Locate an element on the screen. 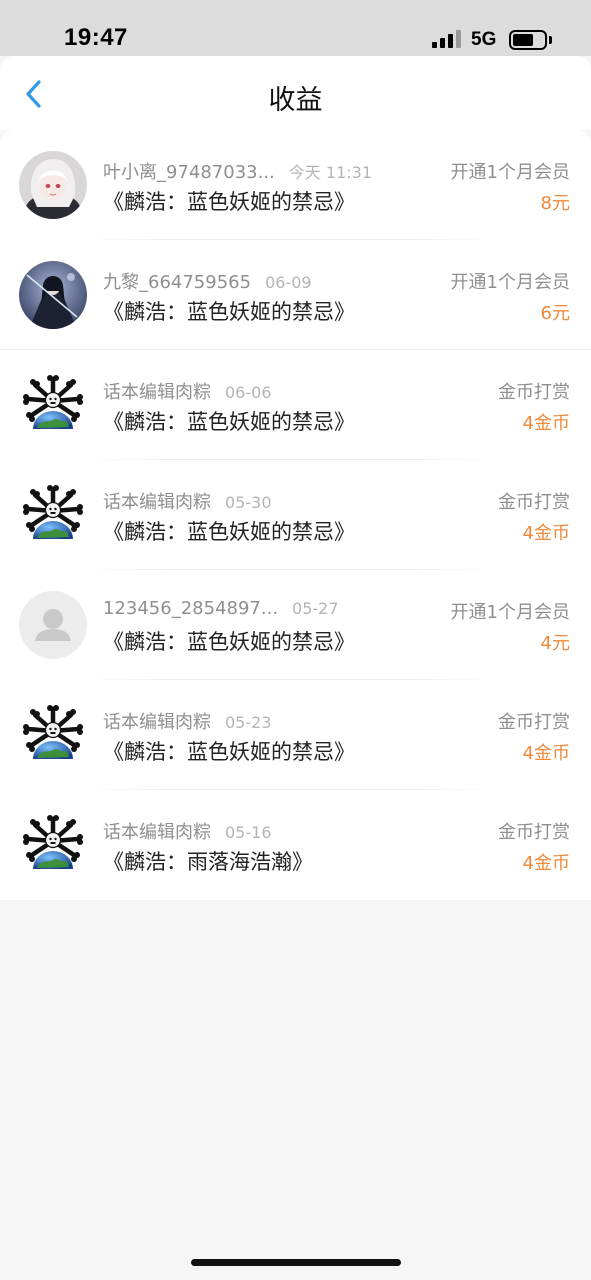 This screenshot has height=1280, width=591. anime-girl-avatar-icon is located at coordinates (53, 185).